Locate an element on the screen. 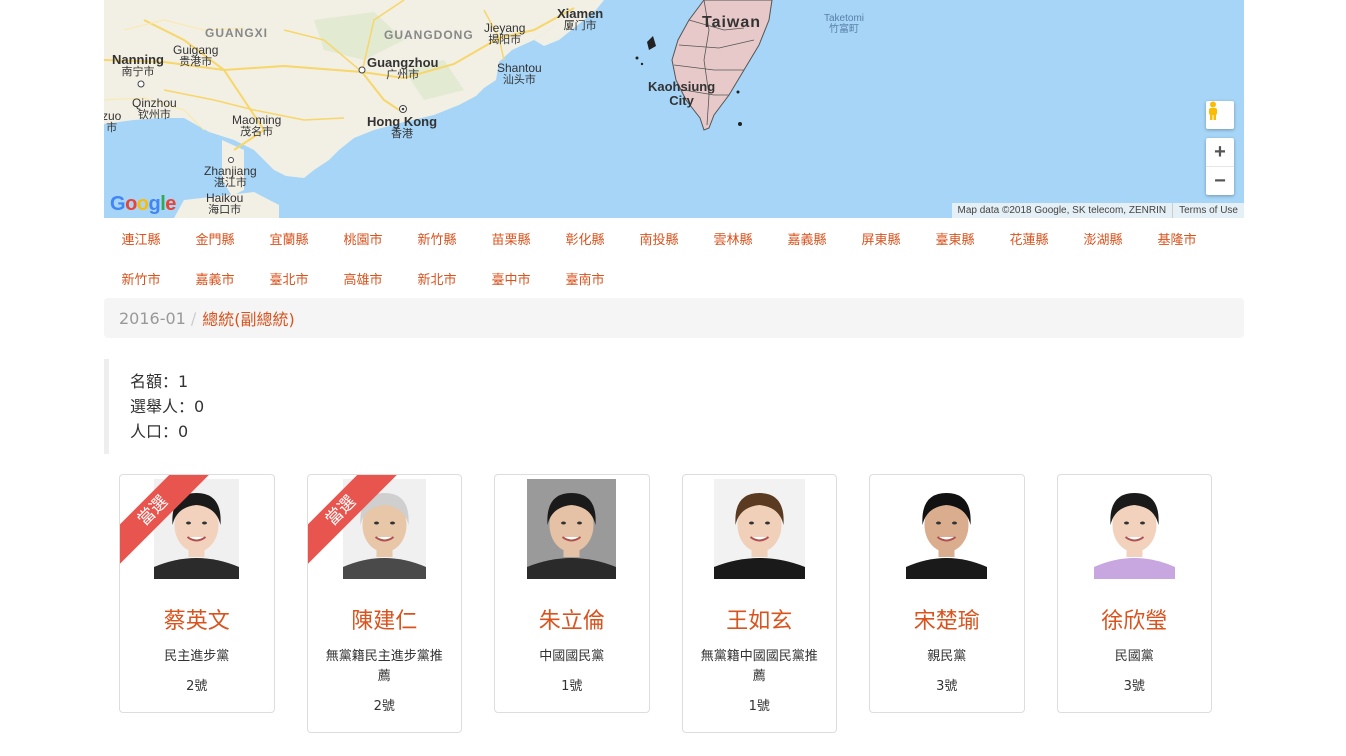  map-label-zhanjiang: Zhanjiang 湛江市 is located at coordinates (230, 176).